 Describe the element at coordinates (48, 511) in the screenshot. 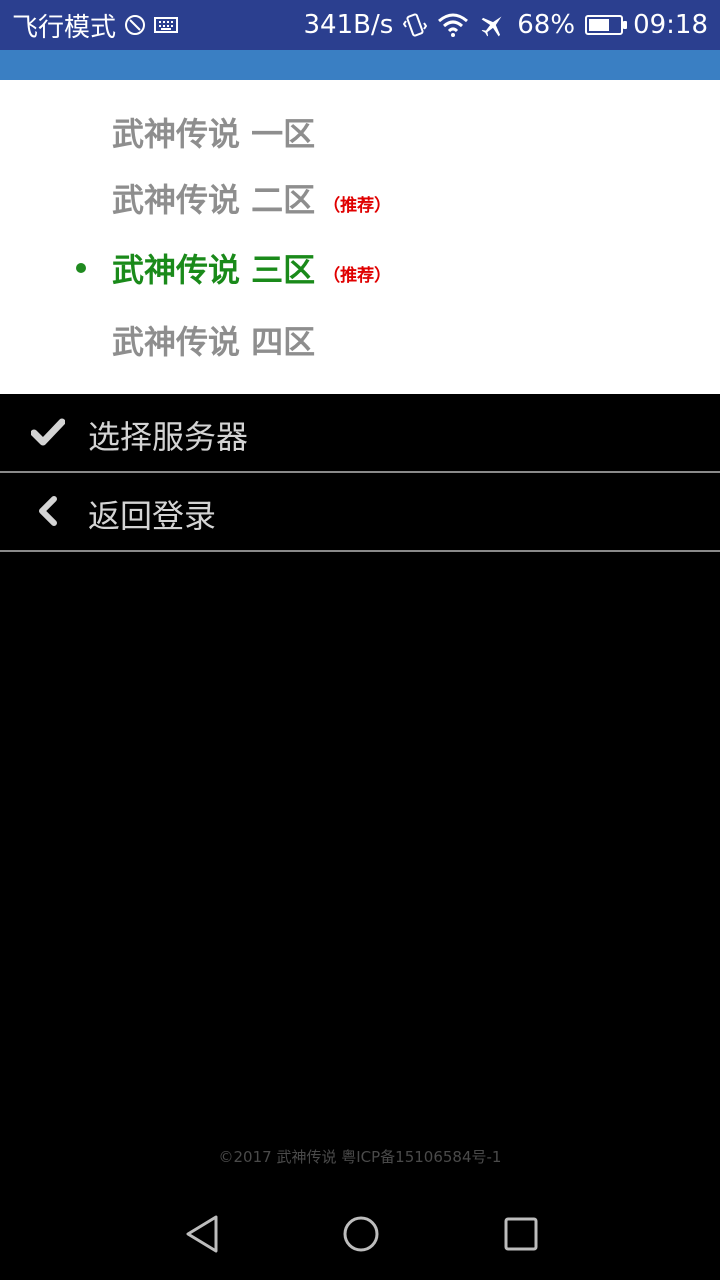

I see `chevron-left-icon` at that location.